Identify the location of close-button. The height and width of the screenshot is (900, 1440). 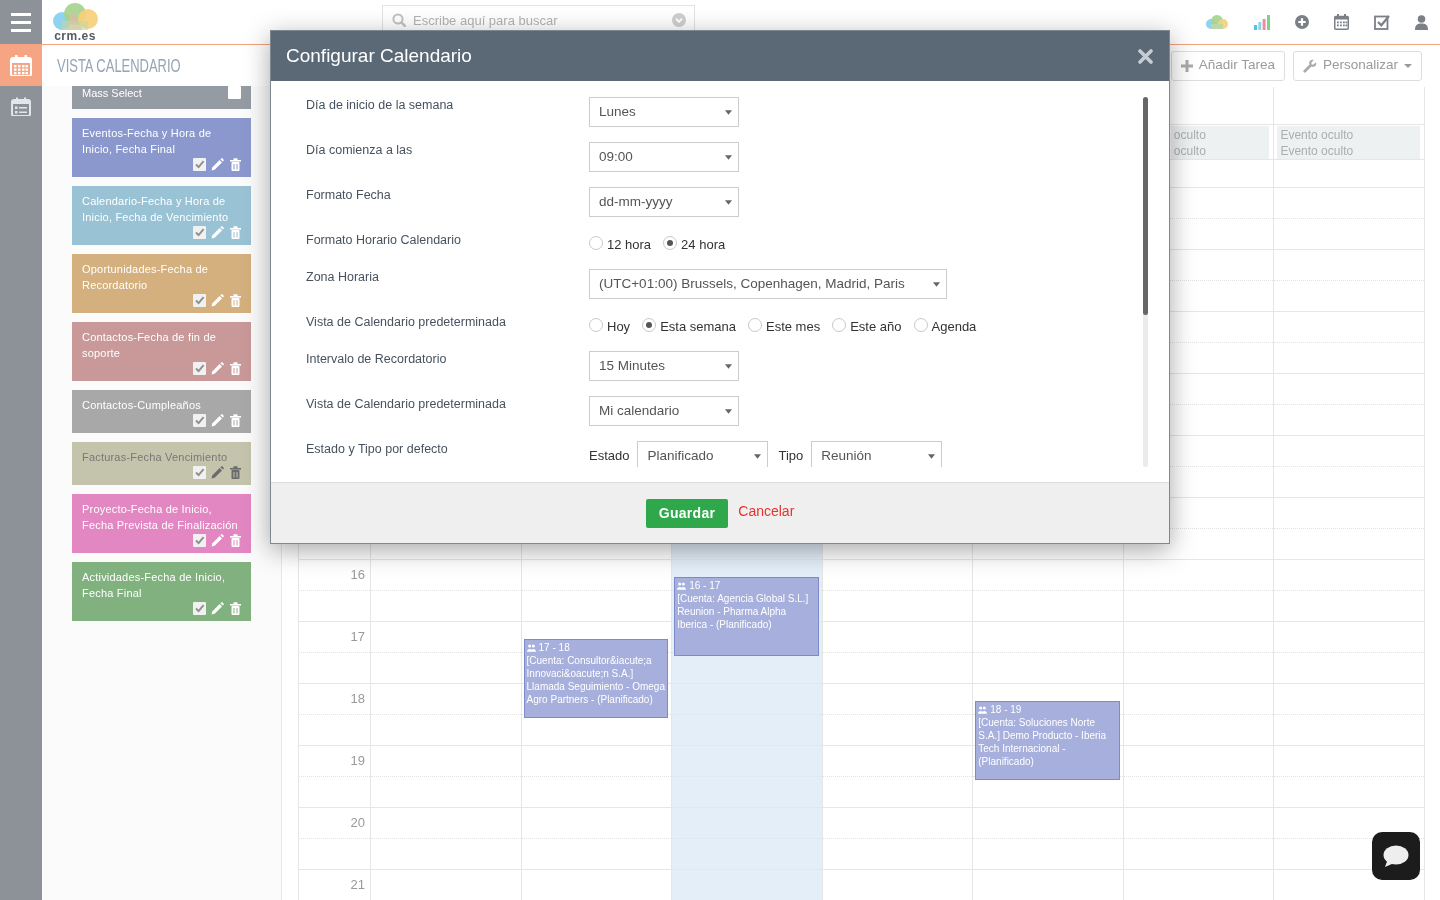
(1145, 56).